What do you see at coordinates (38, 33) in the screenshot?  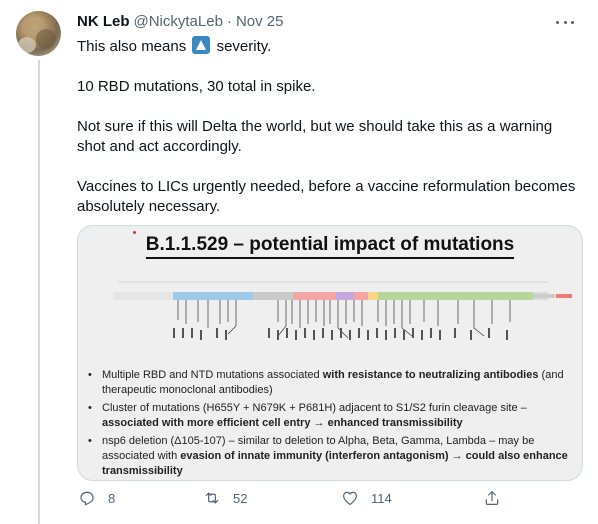 I see `avatar` at bounding box center [38, 33].